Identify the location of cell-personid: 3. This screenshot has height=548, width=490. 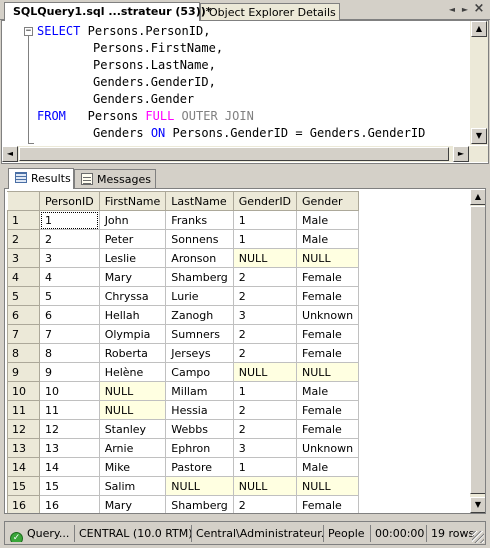
(69, 258).